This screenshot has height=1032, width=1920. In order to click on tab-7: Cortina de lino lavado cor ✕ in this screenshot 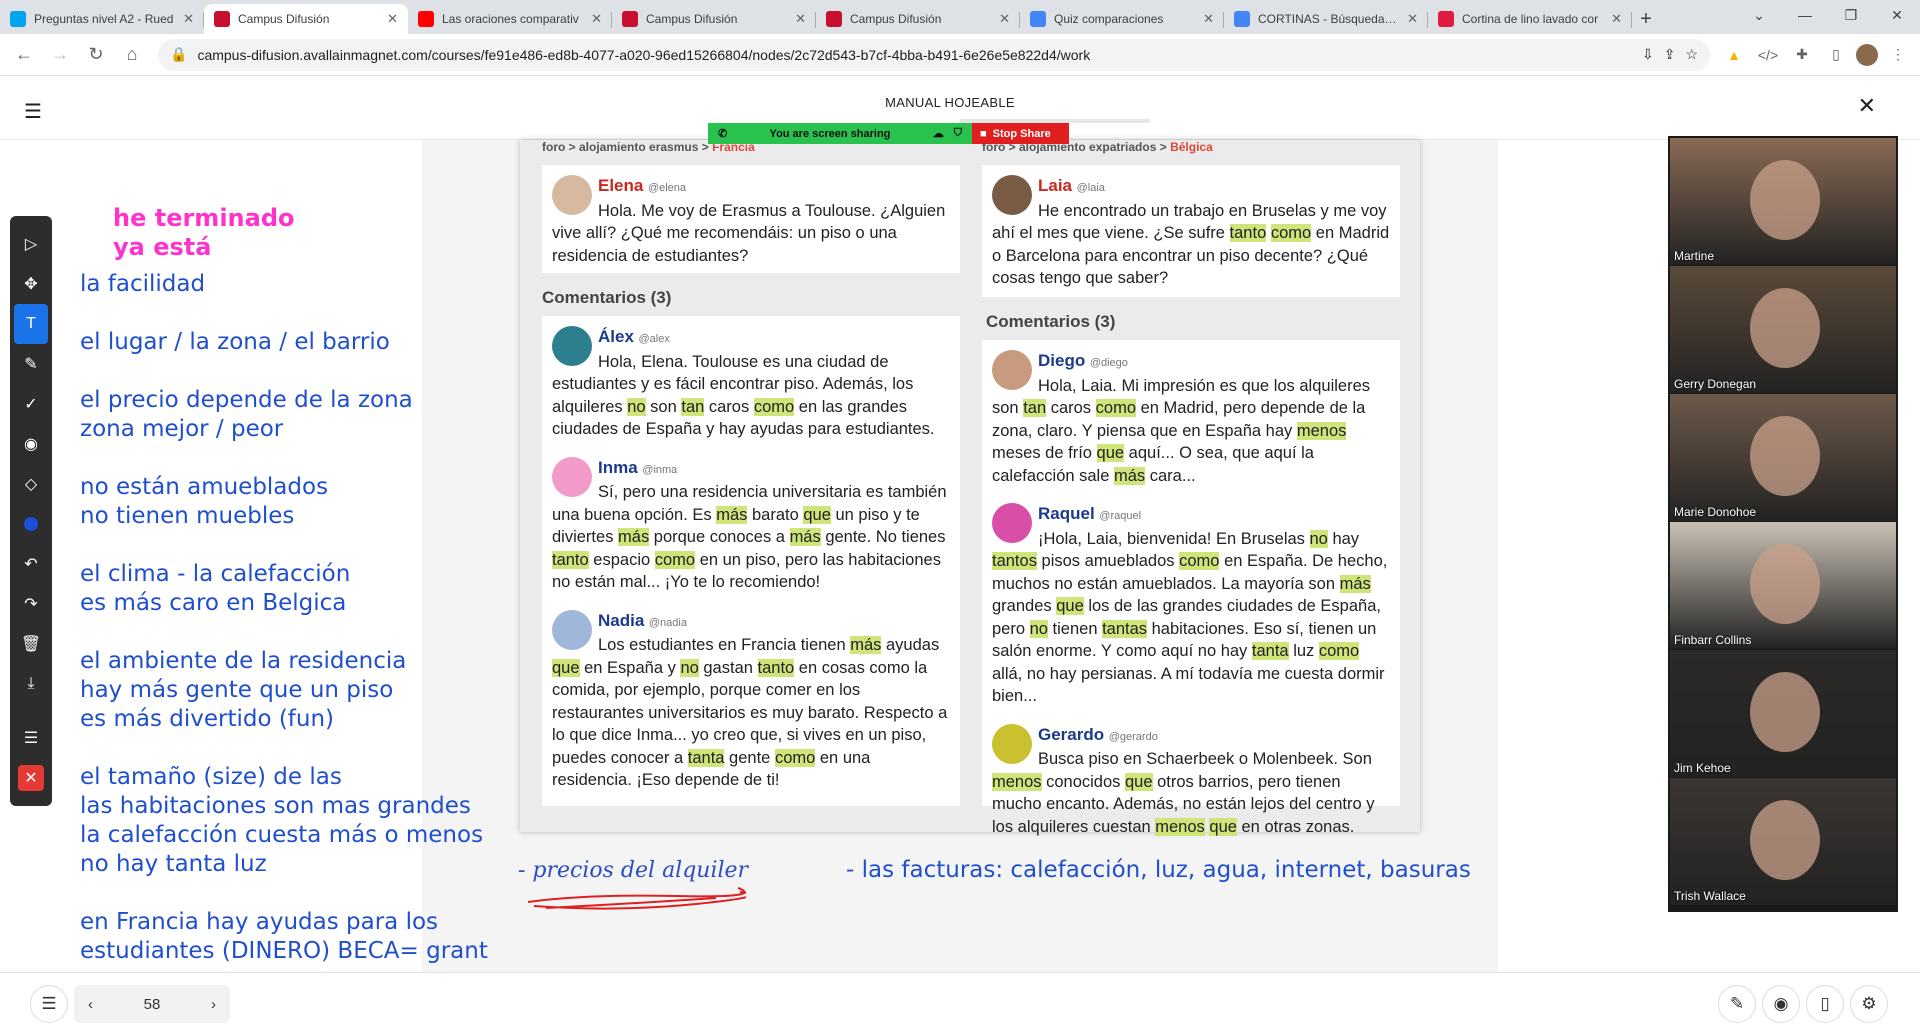, I will do `click(1530, 19)`.